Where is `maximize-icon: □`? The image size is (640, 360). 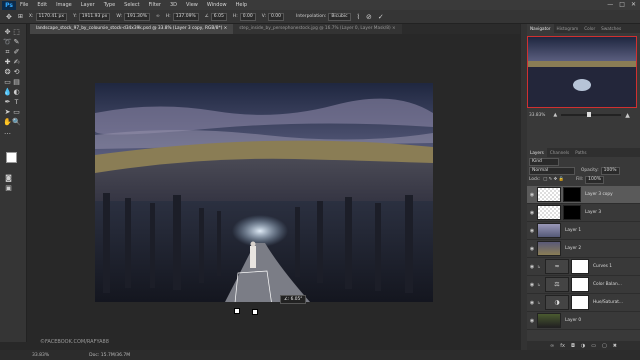 maximize-icon: □ is located at coordinates (622, 4).